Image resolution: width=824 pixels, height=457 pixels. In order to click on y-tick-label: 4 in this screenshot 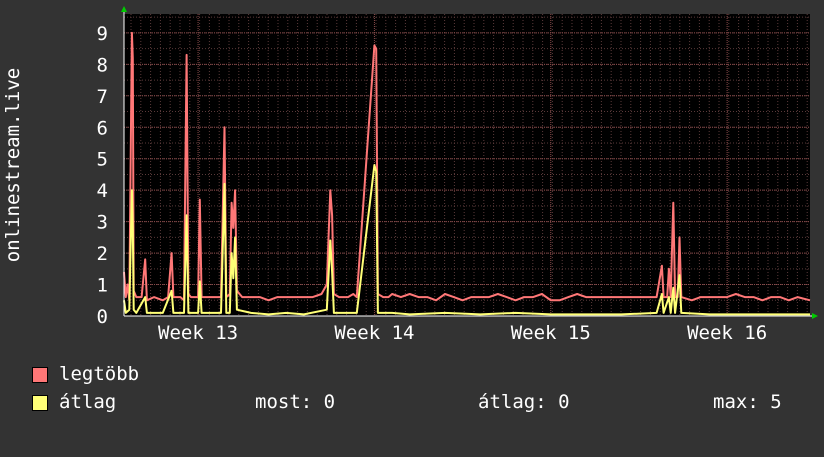, I will do `click(102, 191)`.